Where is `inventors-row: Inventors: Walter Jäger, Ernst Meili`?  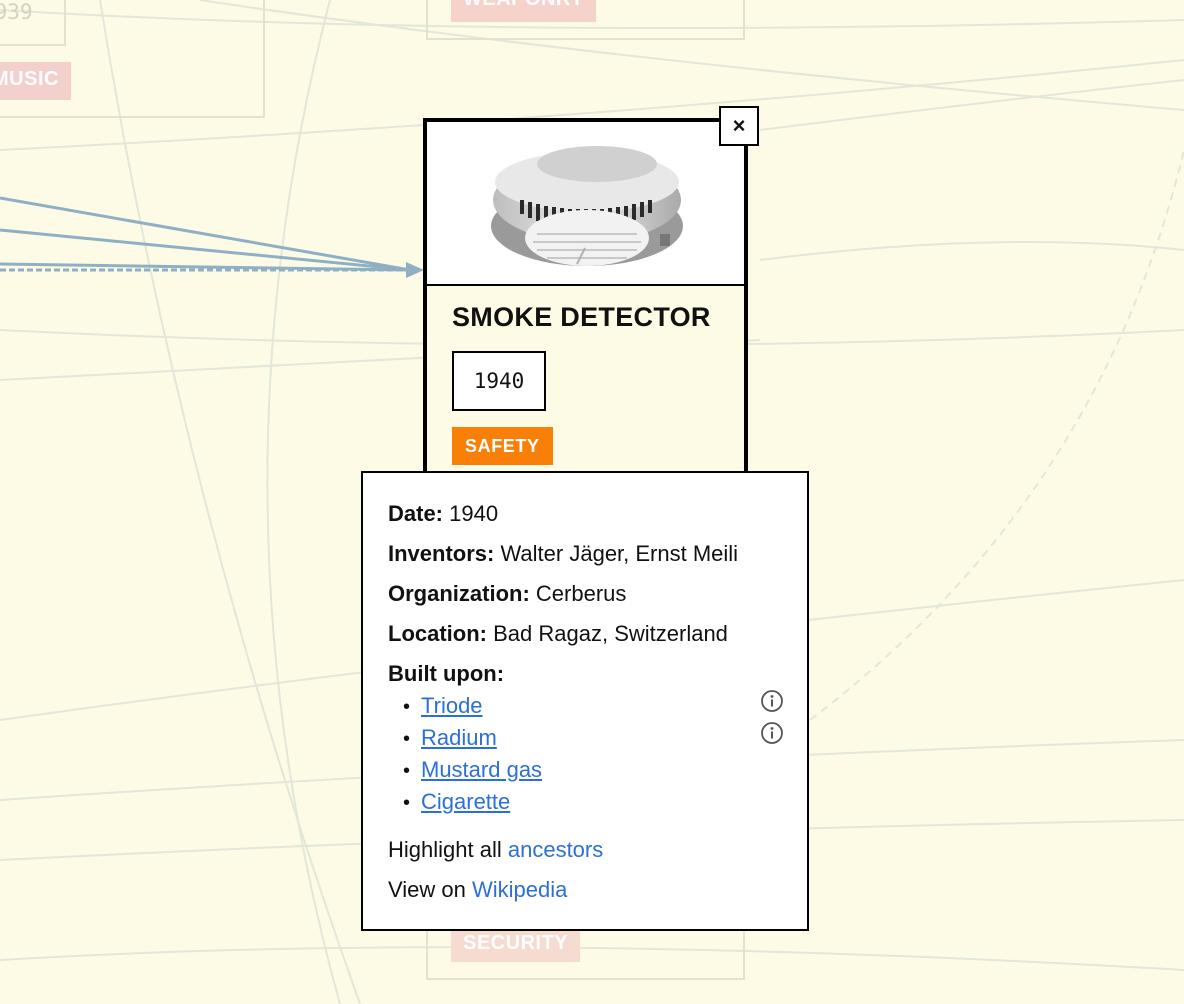
inventors-row: Inventors: Walter Jäger, Ernst Meili is located at coordinates (563, 554).